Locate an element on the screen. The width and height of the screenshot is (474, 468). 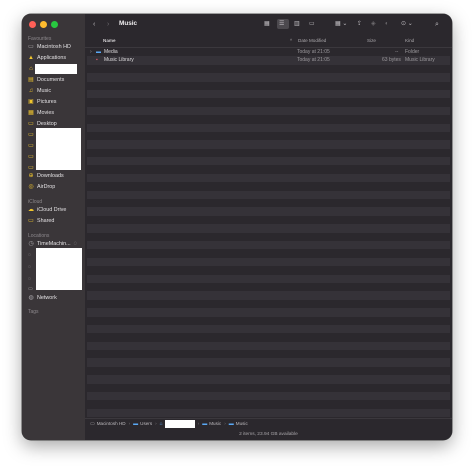
column-date-modified: Date Modified is located at coordinates (312, 40).